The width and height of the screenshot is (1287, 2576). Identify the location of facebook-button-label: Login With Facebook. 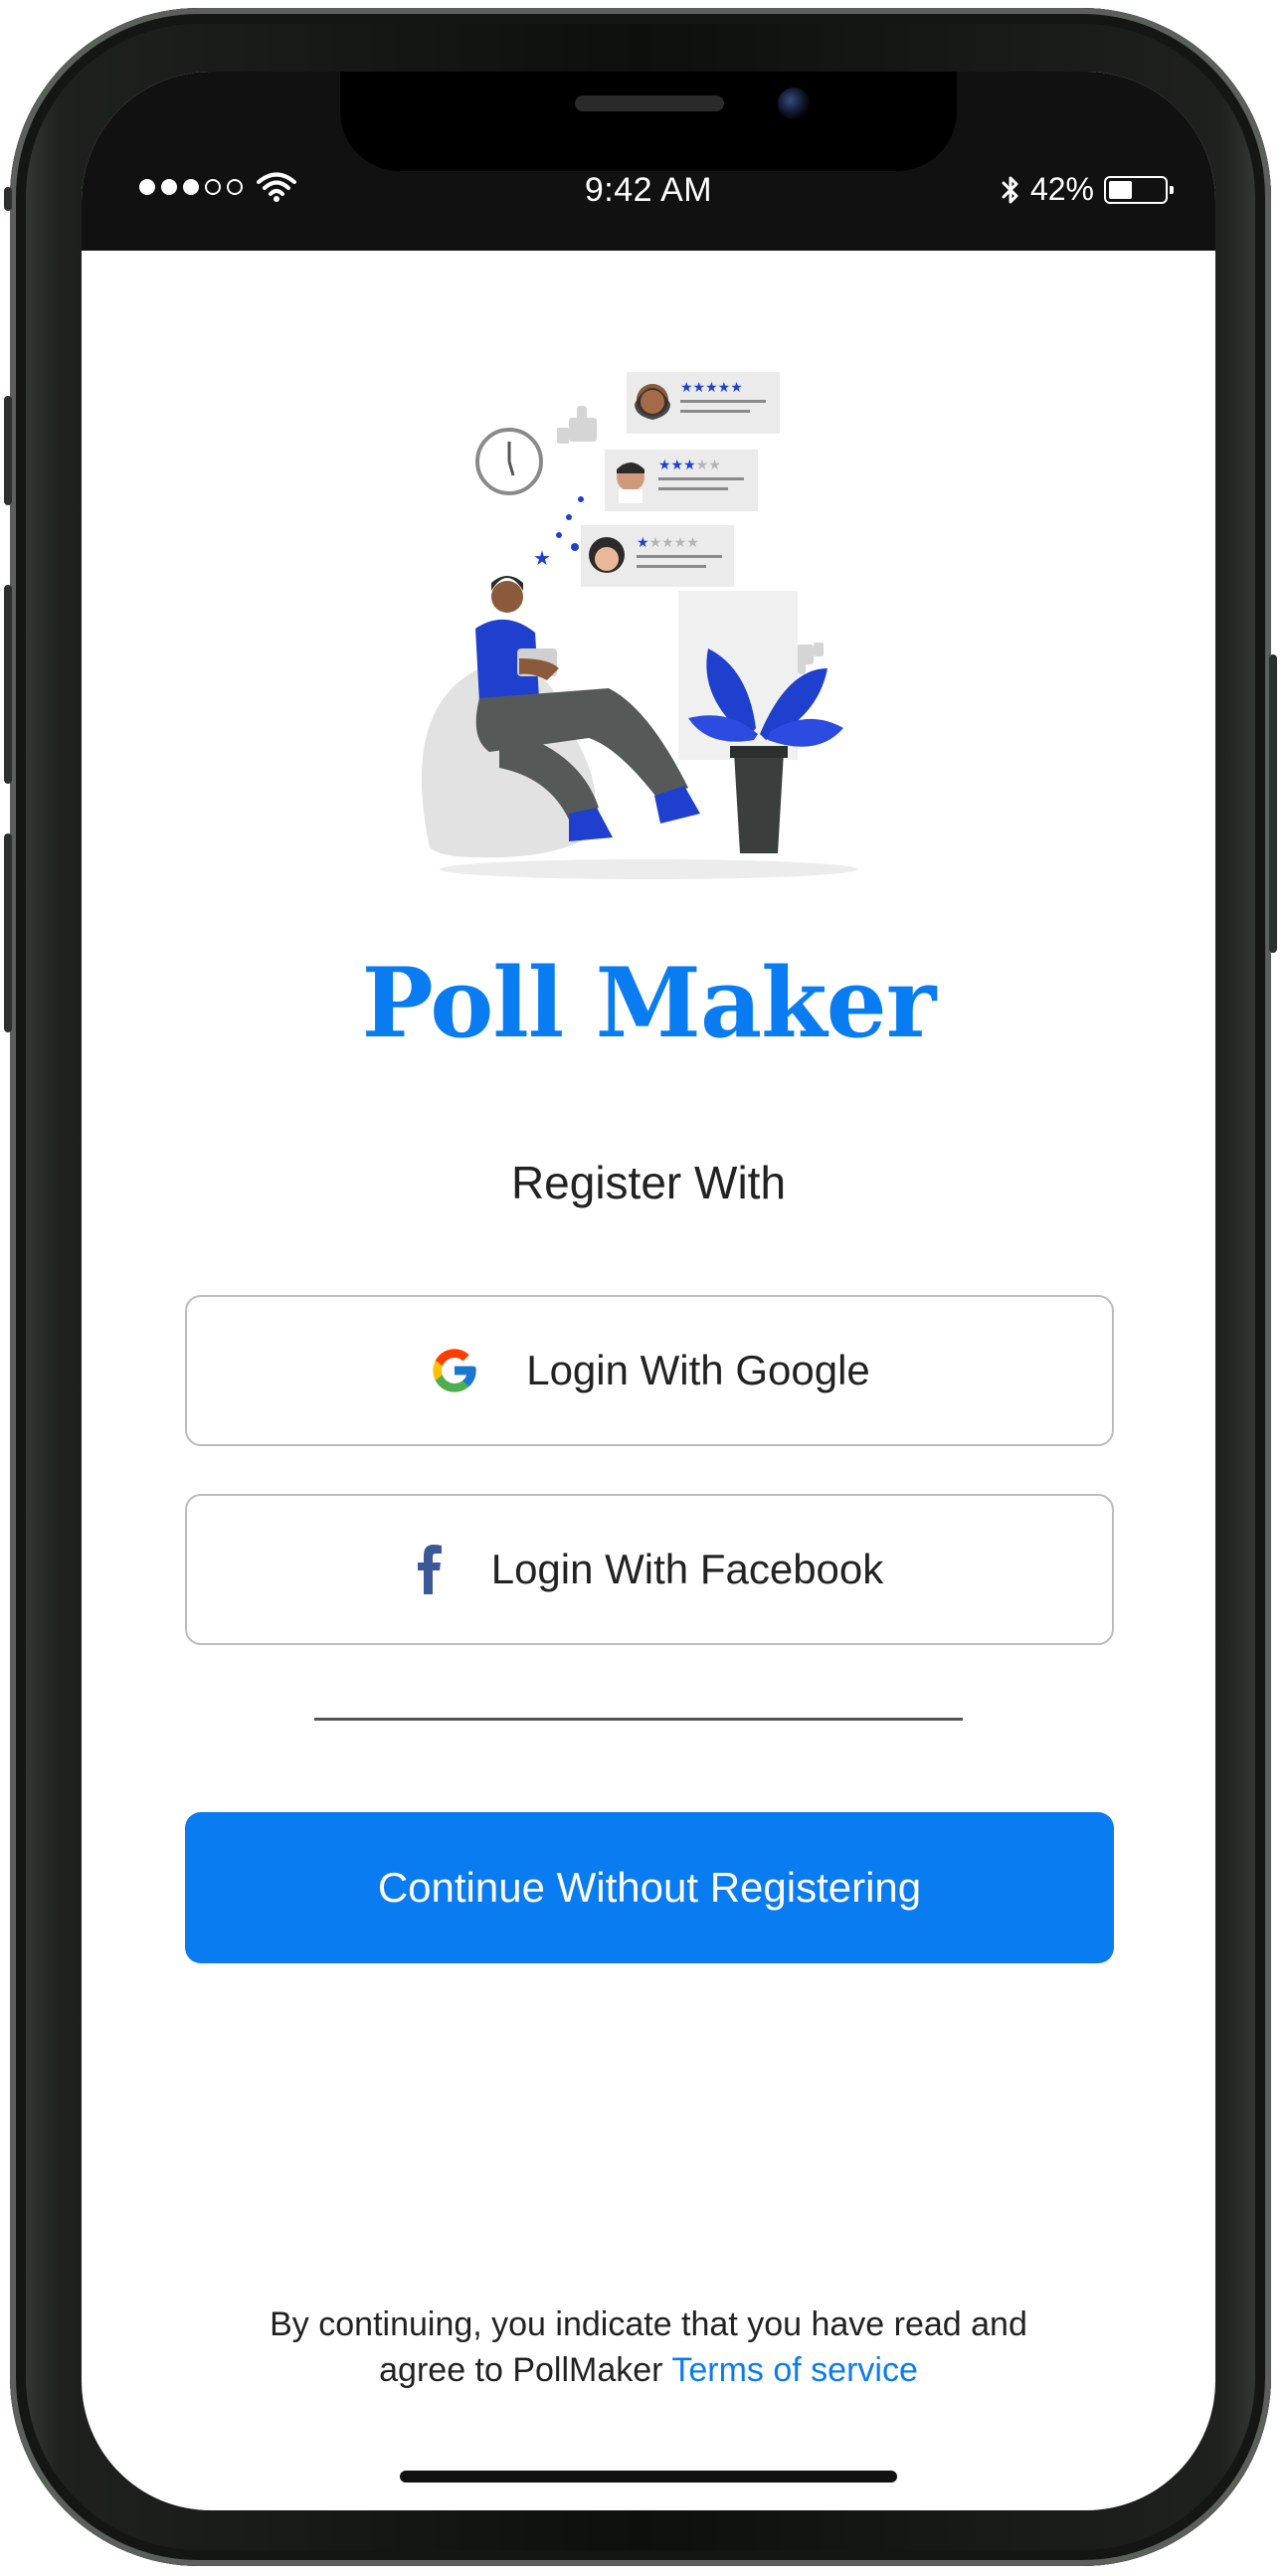
(687, 1569).